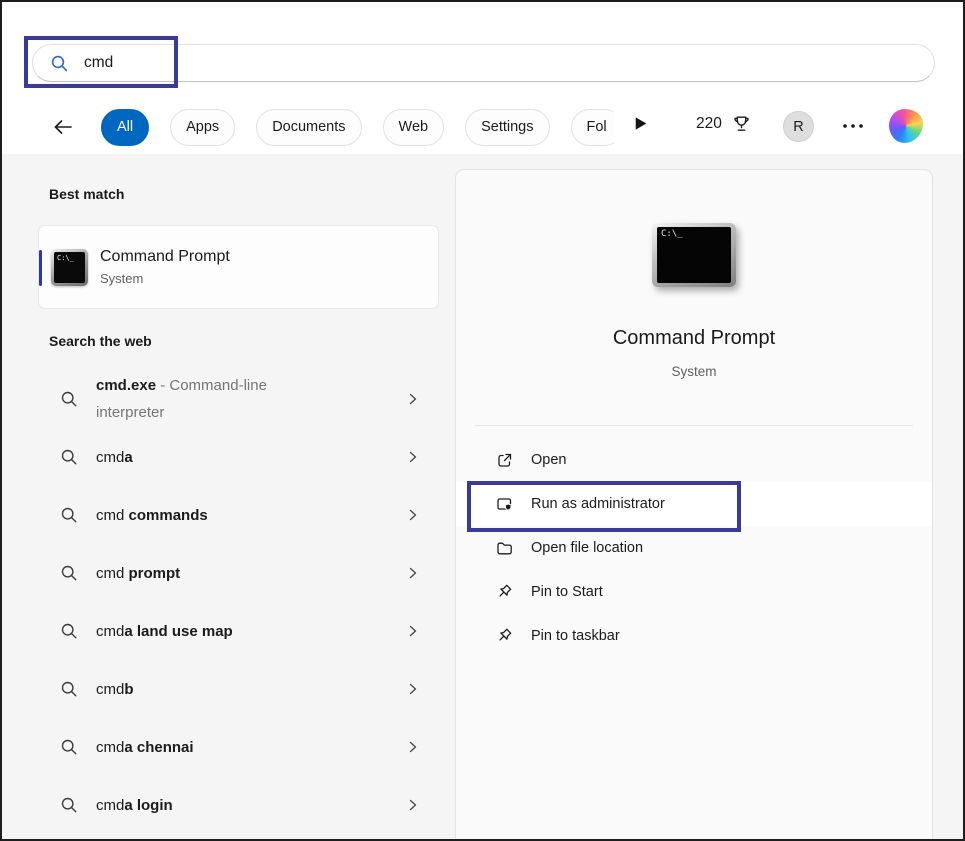 This screenshot has width=965, height=841. I want to click on web-suggestion-row: cmd.exe - Command-line interpreter, so click(238, 399).